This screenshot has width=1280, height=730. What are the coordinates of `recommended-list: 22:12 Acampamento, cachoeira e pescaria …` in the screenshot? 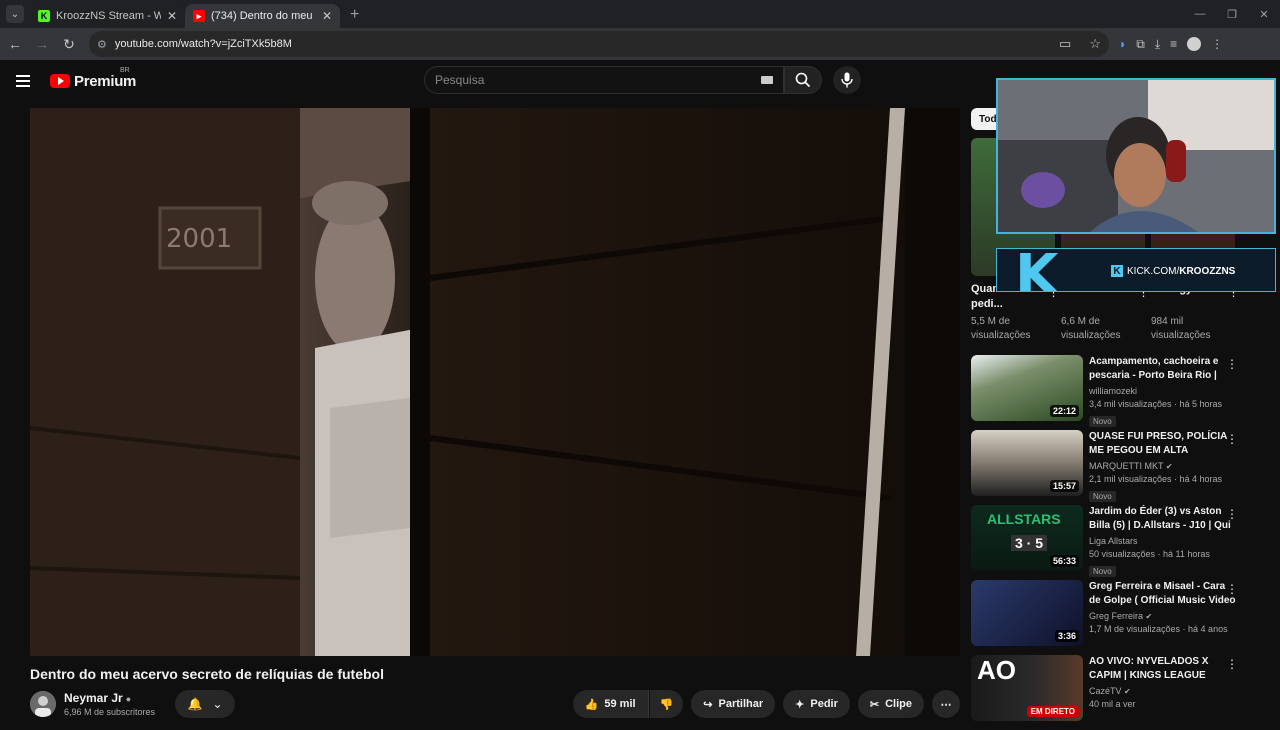 It's located at (1108, 542).